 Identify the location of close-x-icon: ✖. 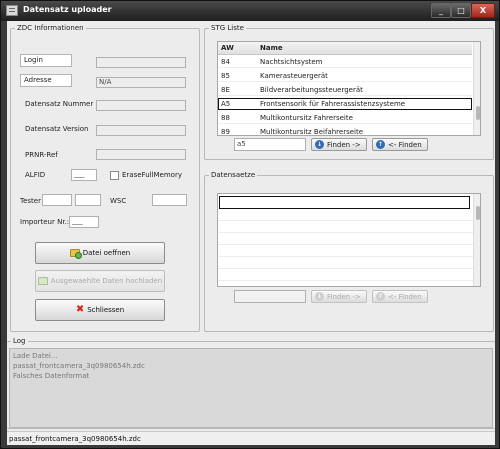
(80, 309).